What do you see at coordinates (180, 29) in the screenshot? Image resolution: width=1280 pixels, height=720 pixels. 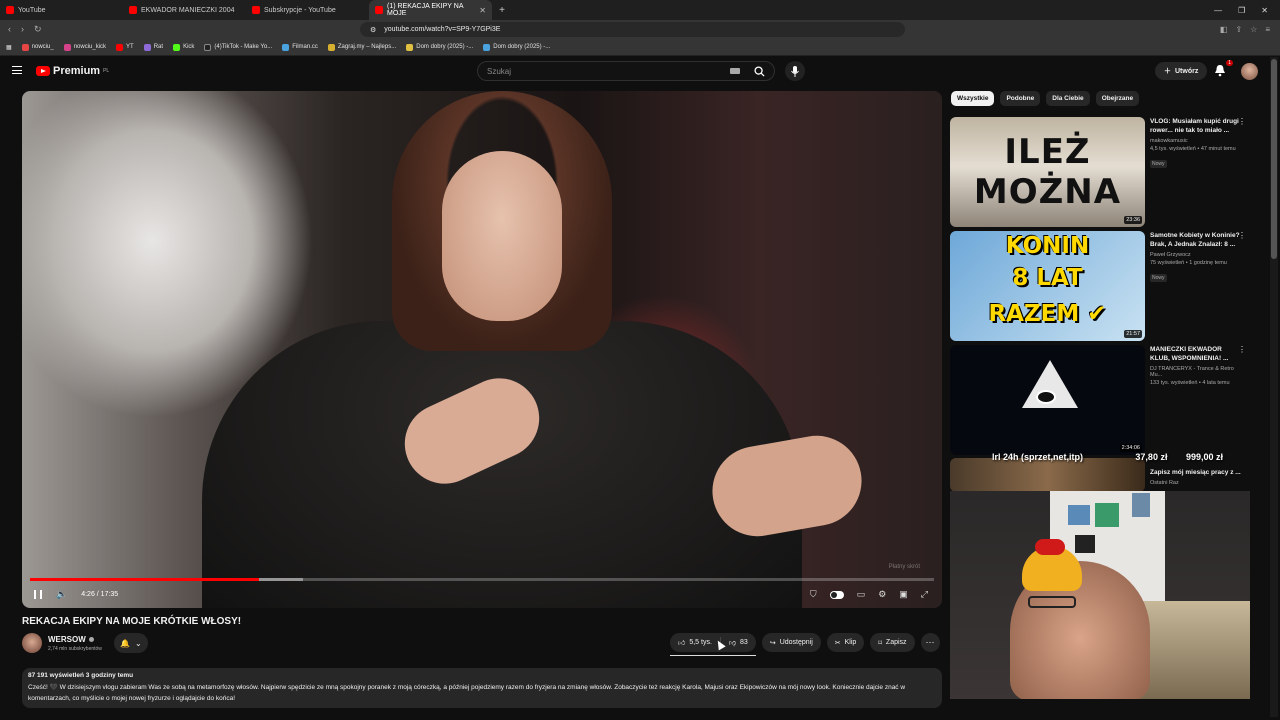 I see `navigation-buttons: ‹ › ↻` at bounding box center [180, 29].